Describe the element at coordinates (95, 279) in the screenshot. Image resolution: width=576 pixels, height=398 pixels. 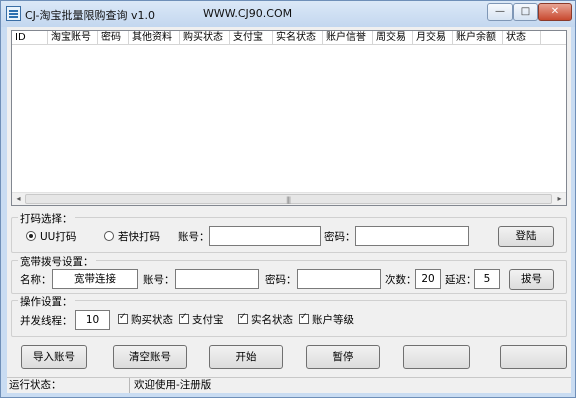
I see `connection-name-input: 宽带连接` at that location.